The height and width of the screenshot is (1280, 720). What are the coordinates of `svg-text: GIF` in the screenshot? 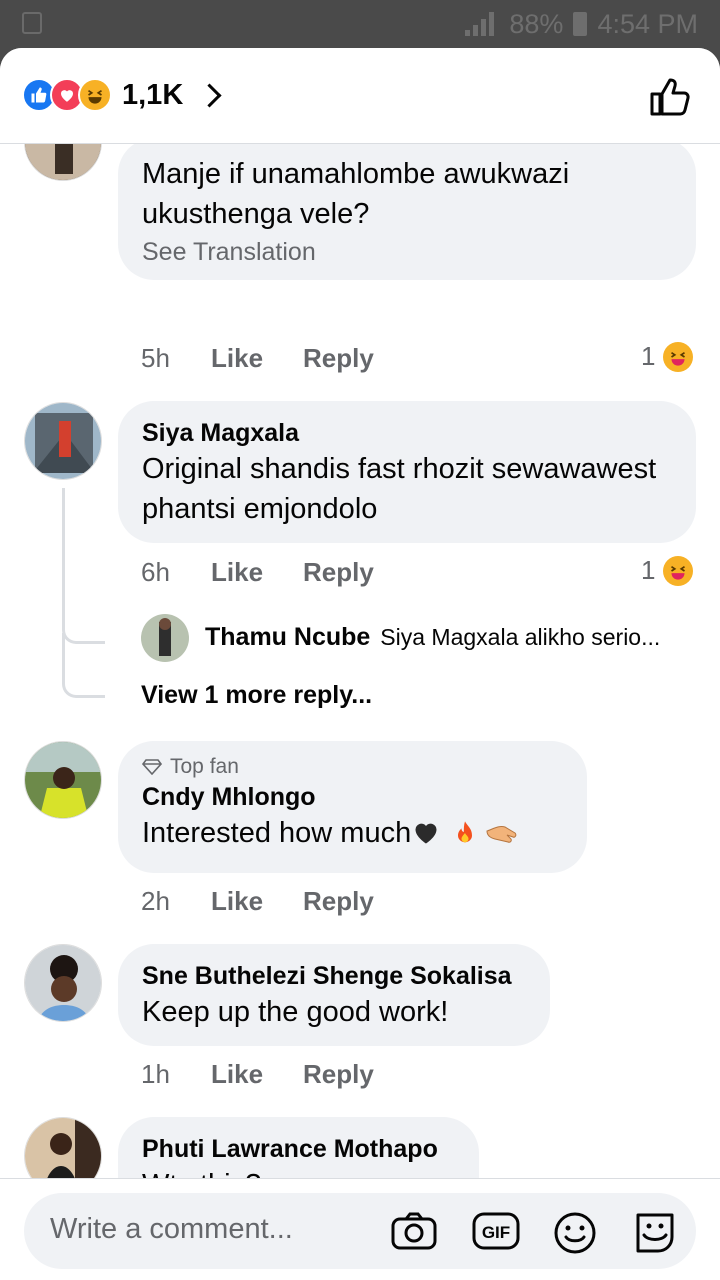 It's located at (496, 1232).